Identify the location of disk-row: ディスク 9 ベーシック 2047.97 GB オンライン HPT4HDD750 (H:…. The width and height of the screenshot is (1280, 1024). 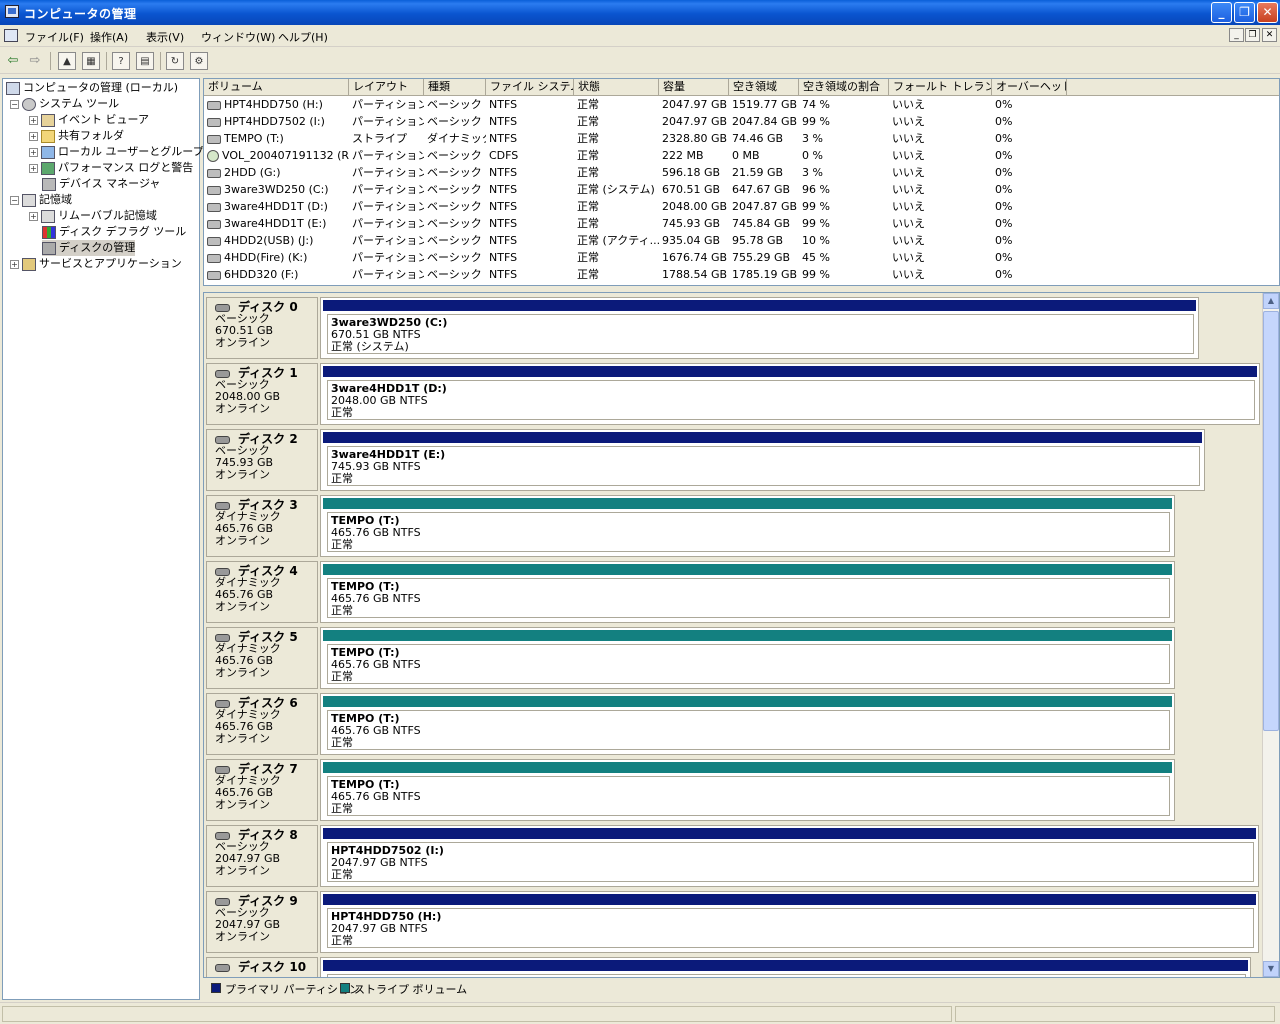
(735, 922).